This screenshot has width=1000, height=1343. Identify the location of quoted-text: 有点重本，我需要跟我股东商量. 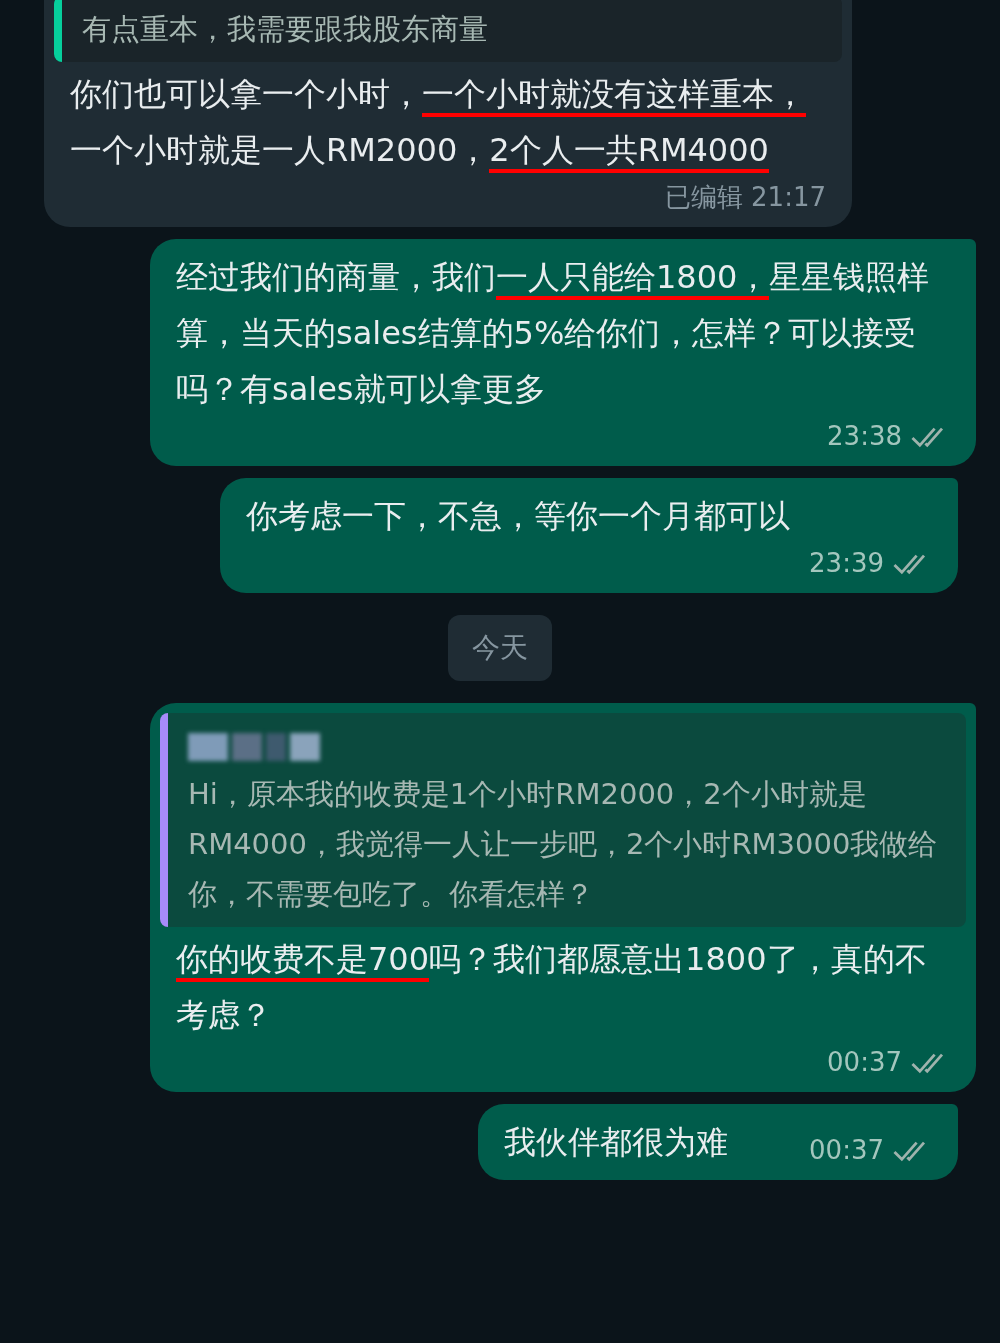
(285, 29).